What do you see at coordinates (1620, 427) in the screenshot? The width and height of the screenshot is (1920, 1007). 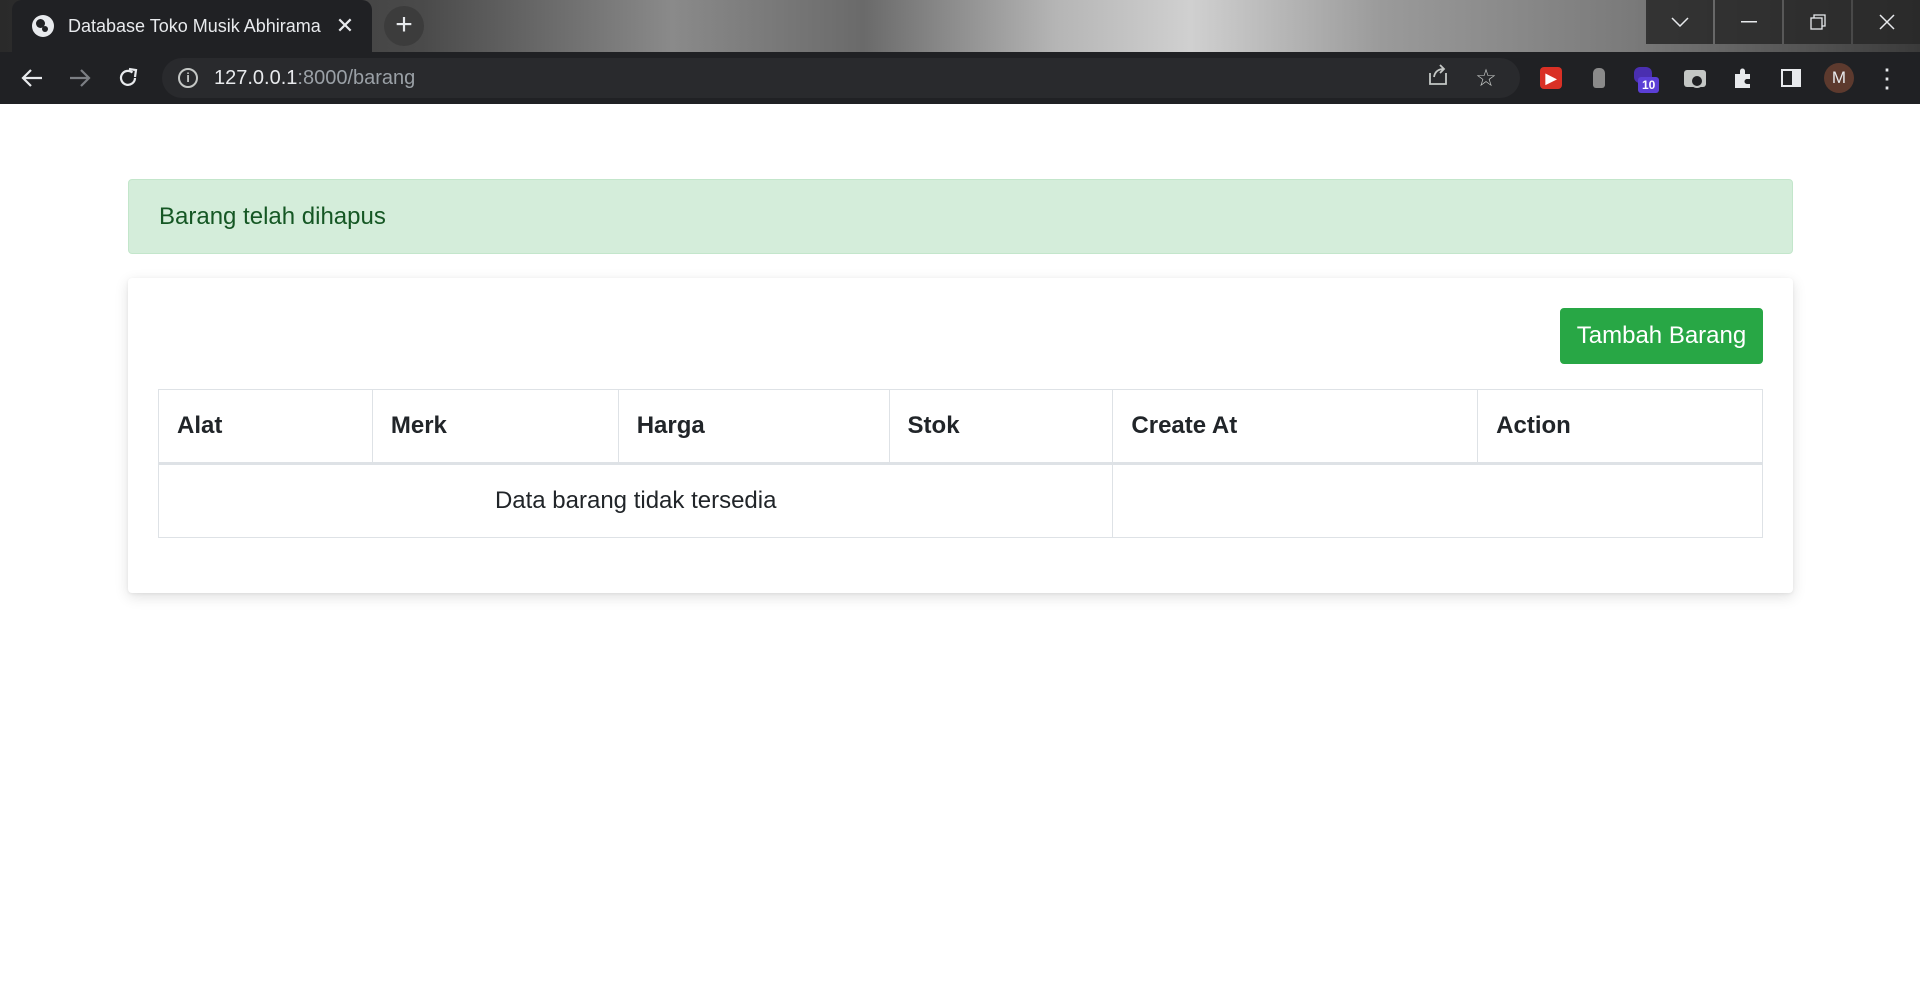 I see `column-header-action: Action` at bounding box center [1620, 427].